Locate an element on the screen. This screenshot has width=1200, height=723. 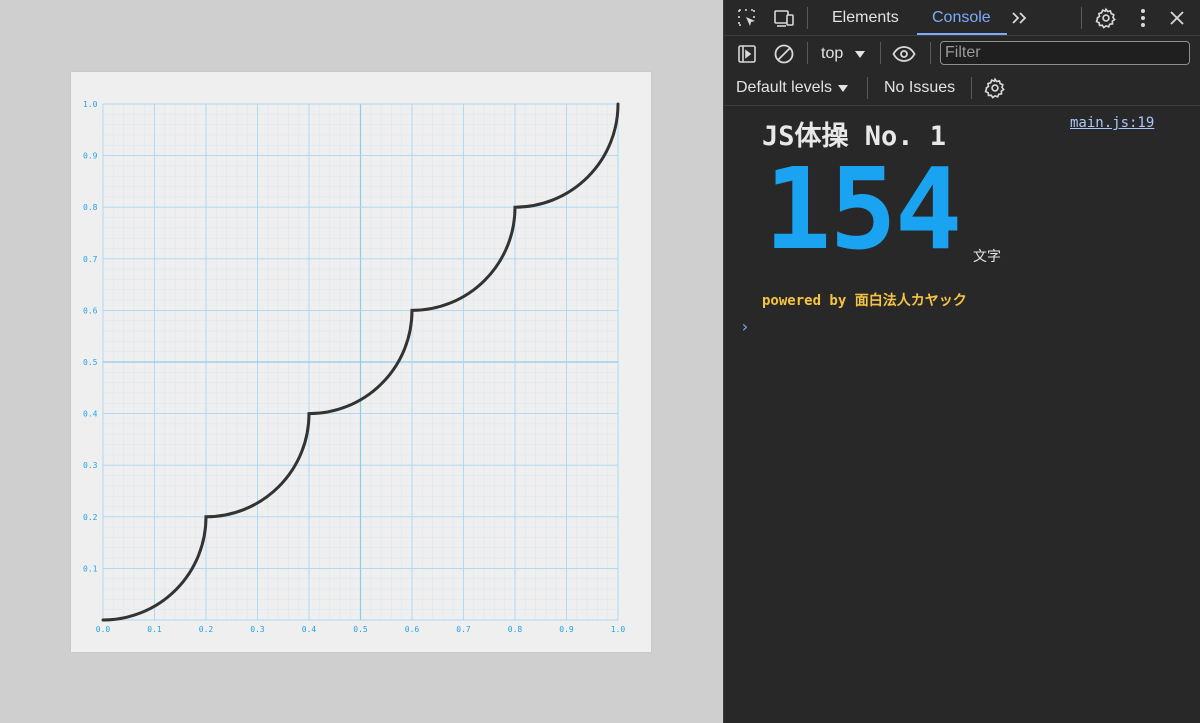
filter-input is located at coordinates (1065, 53).